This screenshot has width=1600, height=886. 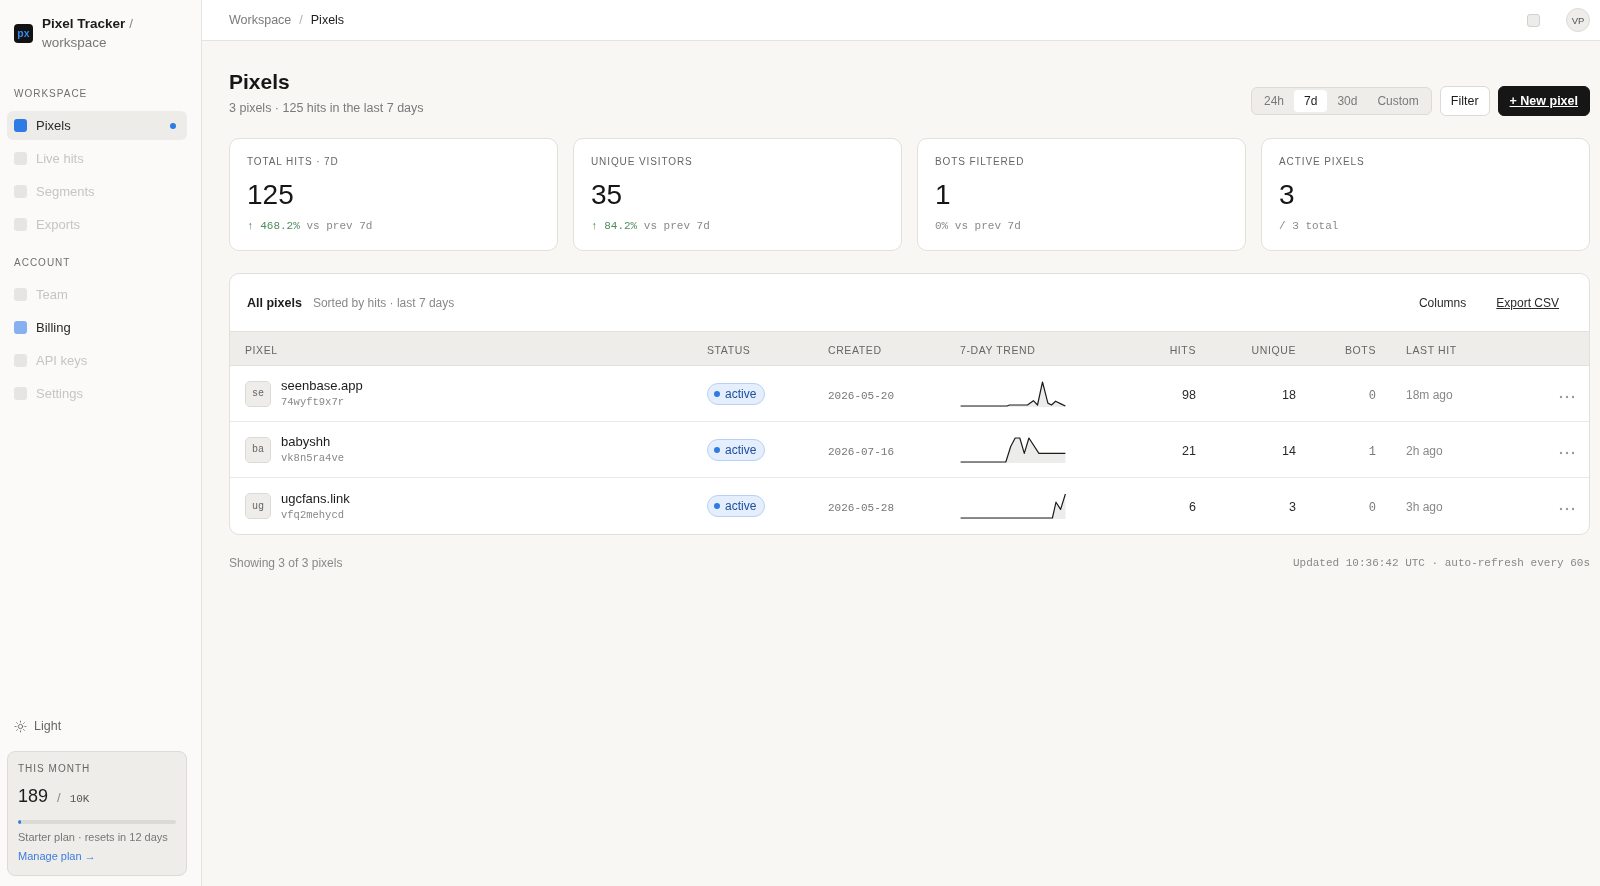 I want to click on nav-section-title: WORKSPACE, so click(x=51, y=93).